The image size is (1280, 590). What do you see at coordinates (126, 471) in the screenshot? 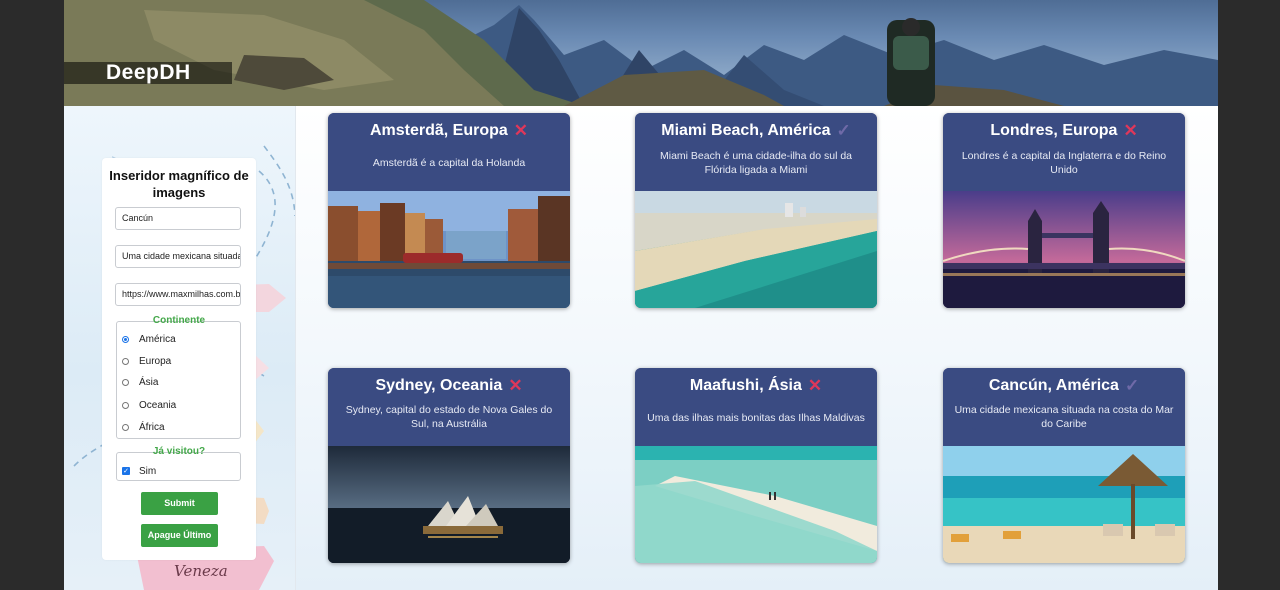
I see `checkbox-checked-icon: ✓` at bounding box center [126, 471].